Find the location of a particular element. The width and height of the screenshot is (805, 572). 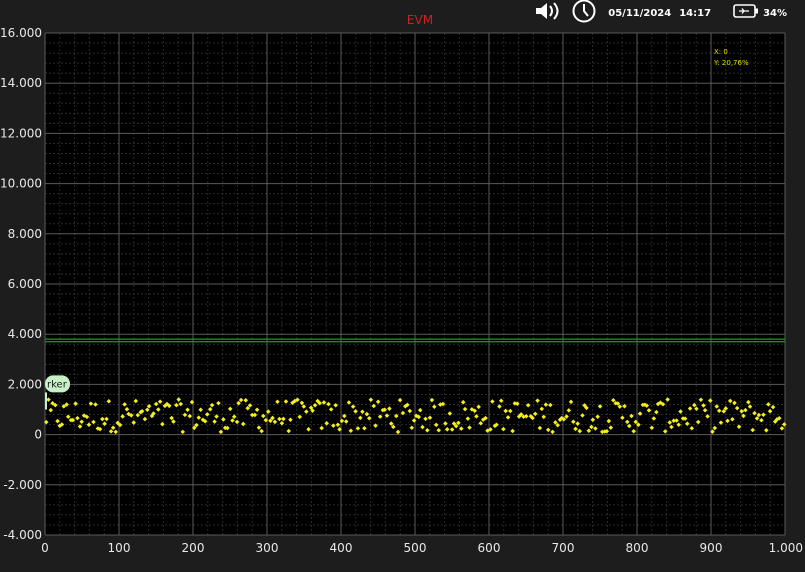

x-tick-label: 100 is located at coordinates (119, 548).